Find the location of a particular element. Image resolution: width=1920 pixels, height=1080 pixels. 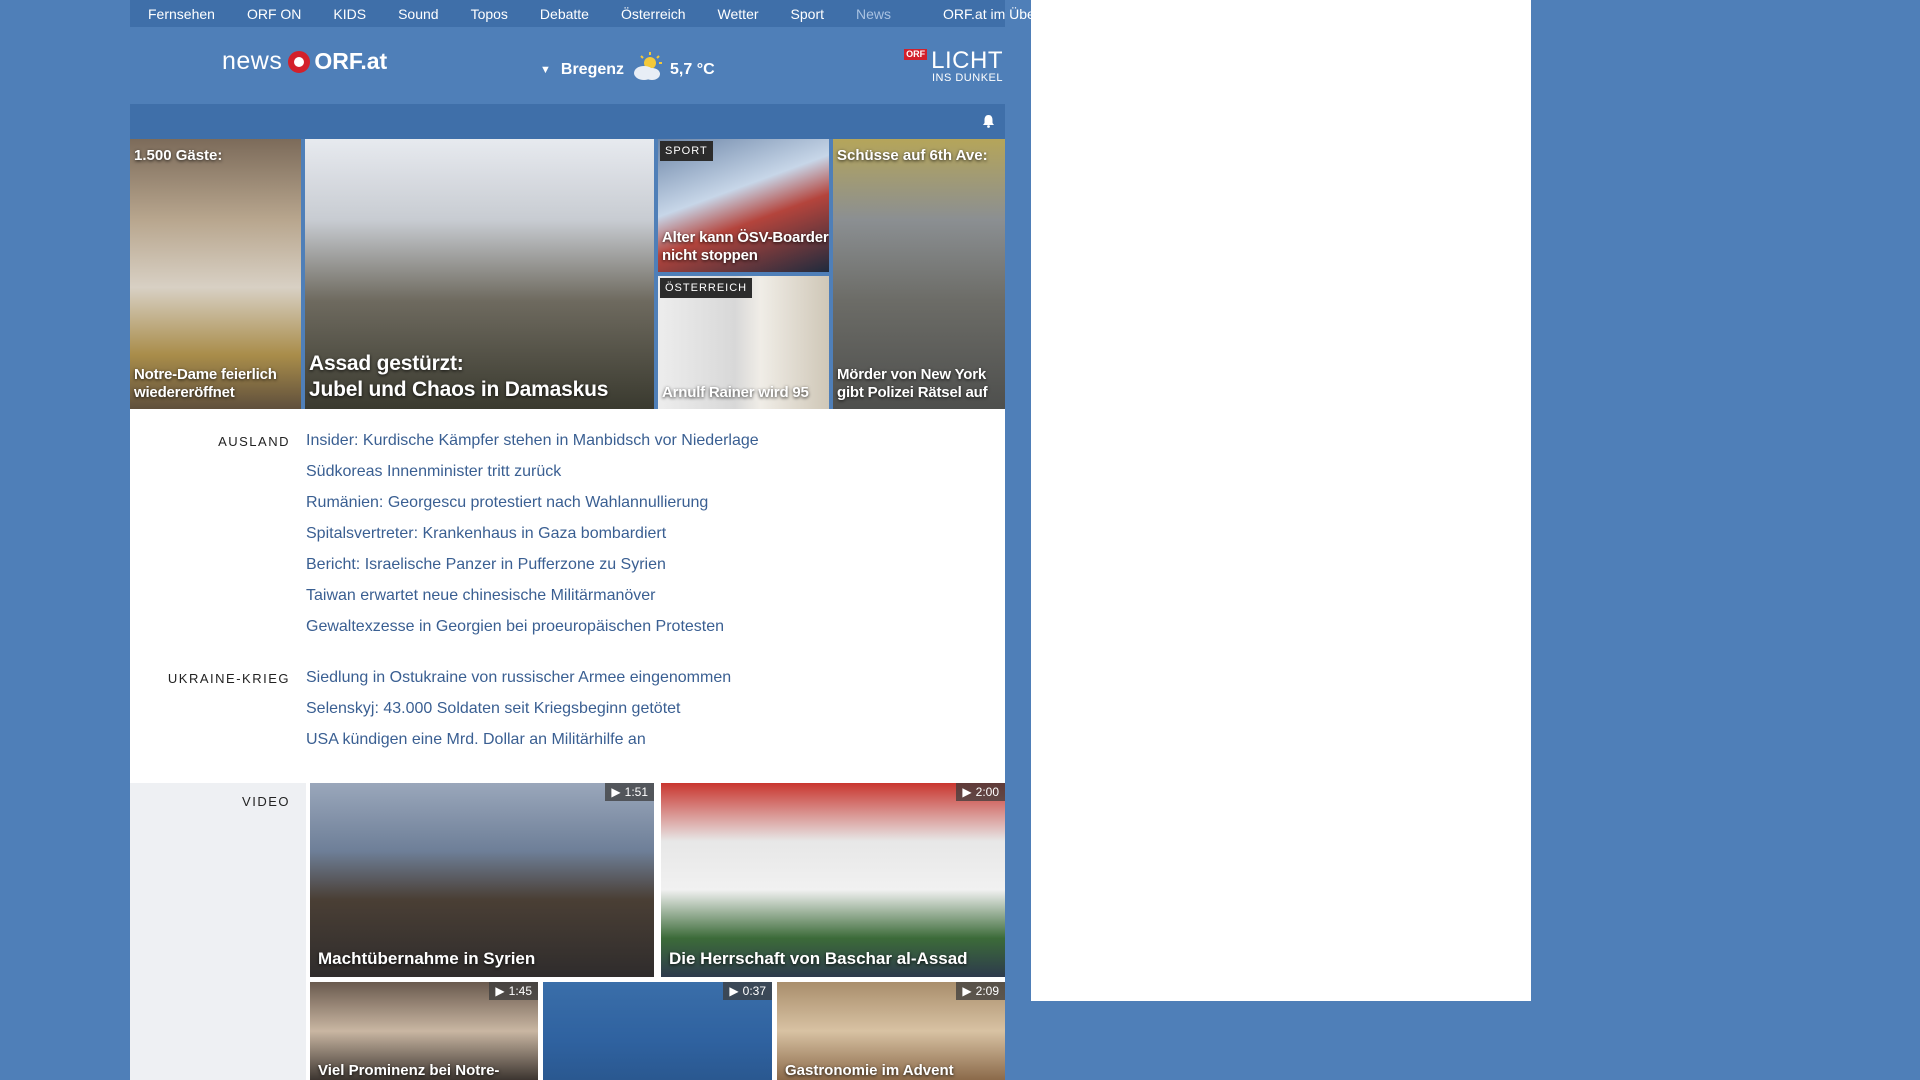

video-duration-badge: ▶ 2:09 is located at coordinates (980, 991).